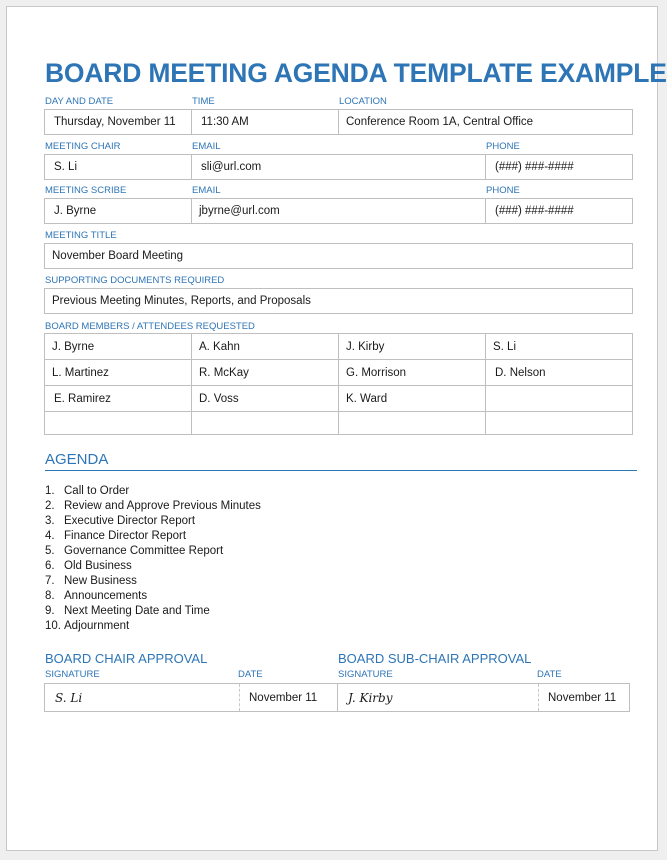  I want to click on agenda-item-number: 6., so click(50, 566).